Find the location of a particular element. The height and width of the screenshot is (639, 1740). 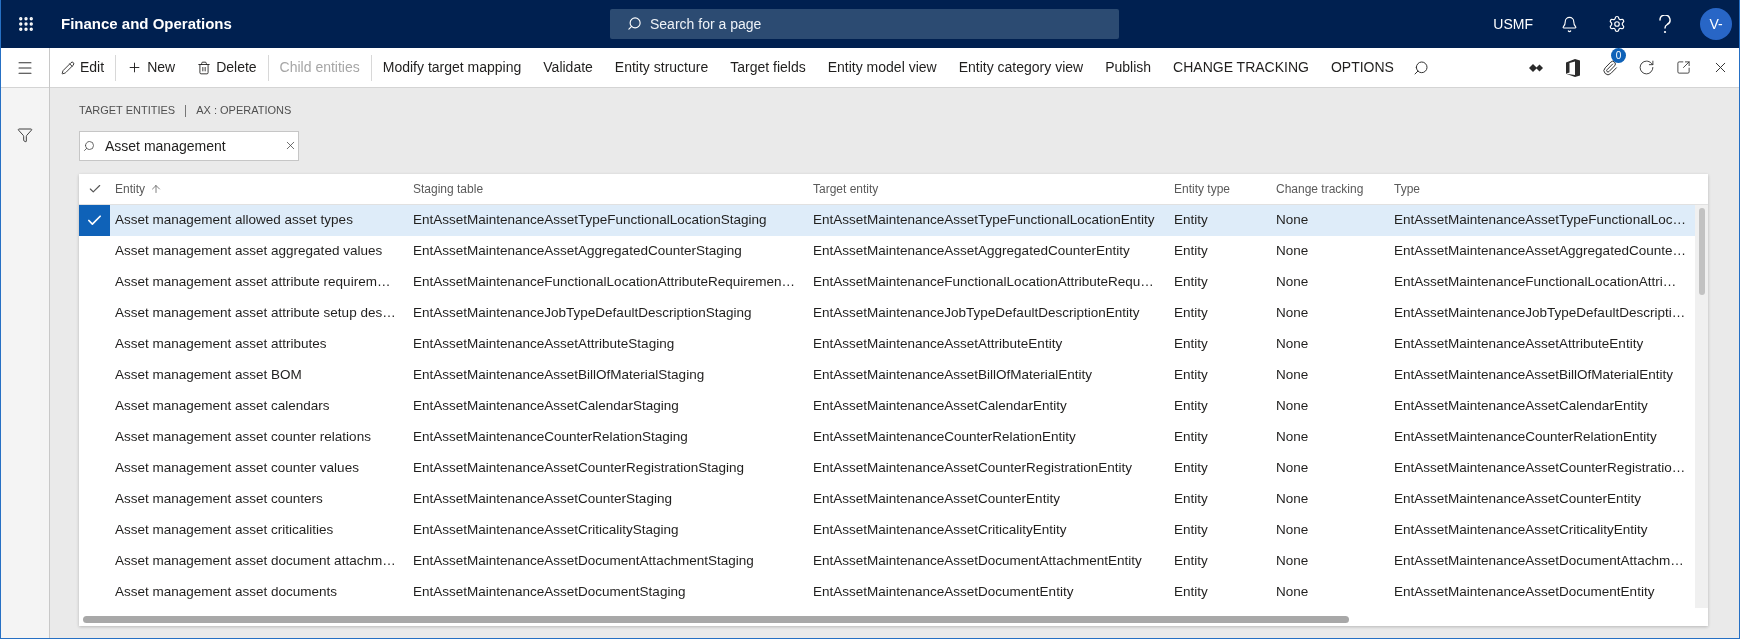

toolbar-button: Validate is located at coordinates (568, 67).